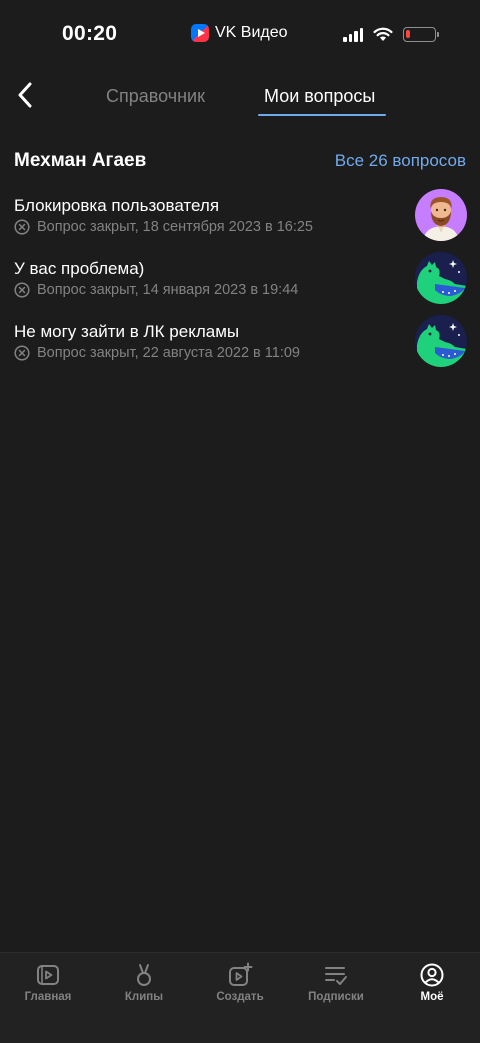  I want to click on tab-home-label: Главная, so click(48, 997).